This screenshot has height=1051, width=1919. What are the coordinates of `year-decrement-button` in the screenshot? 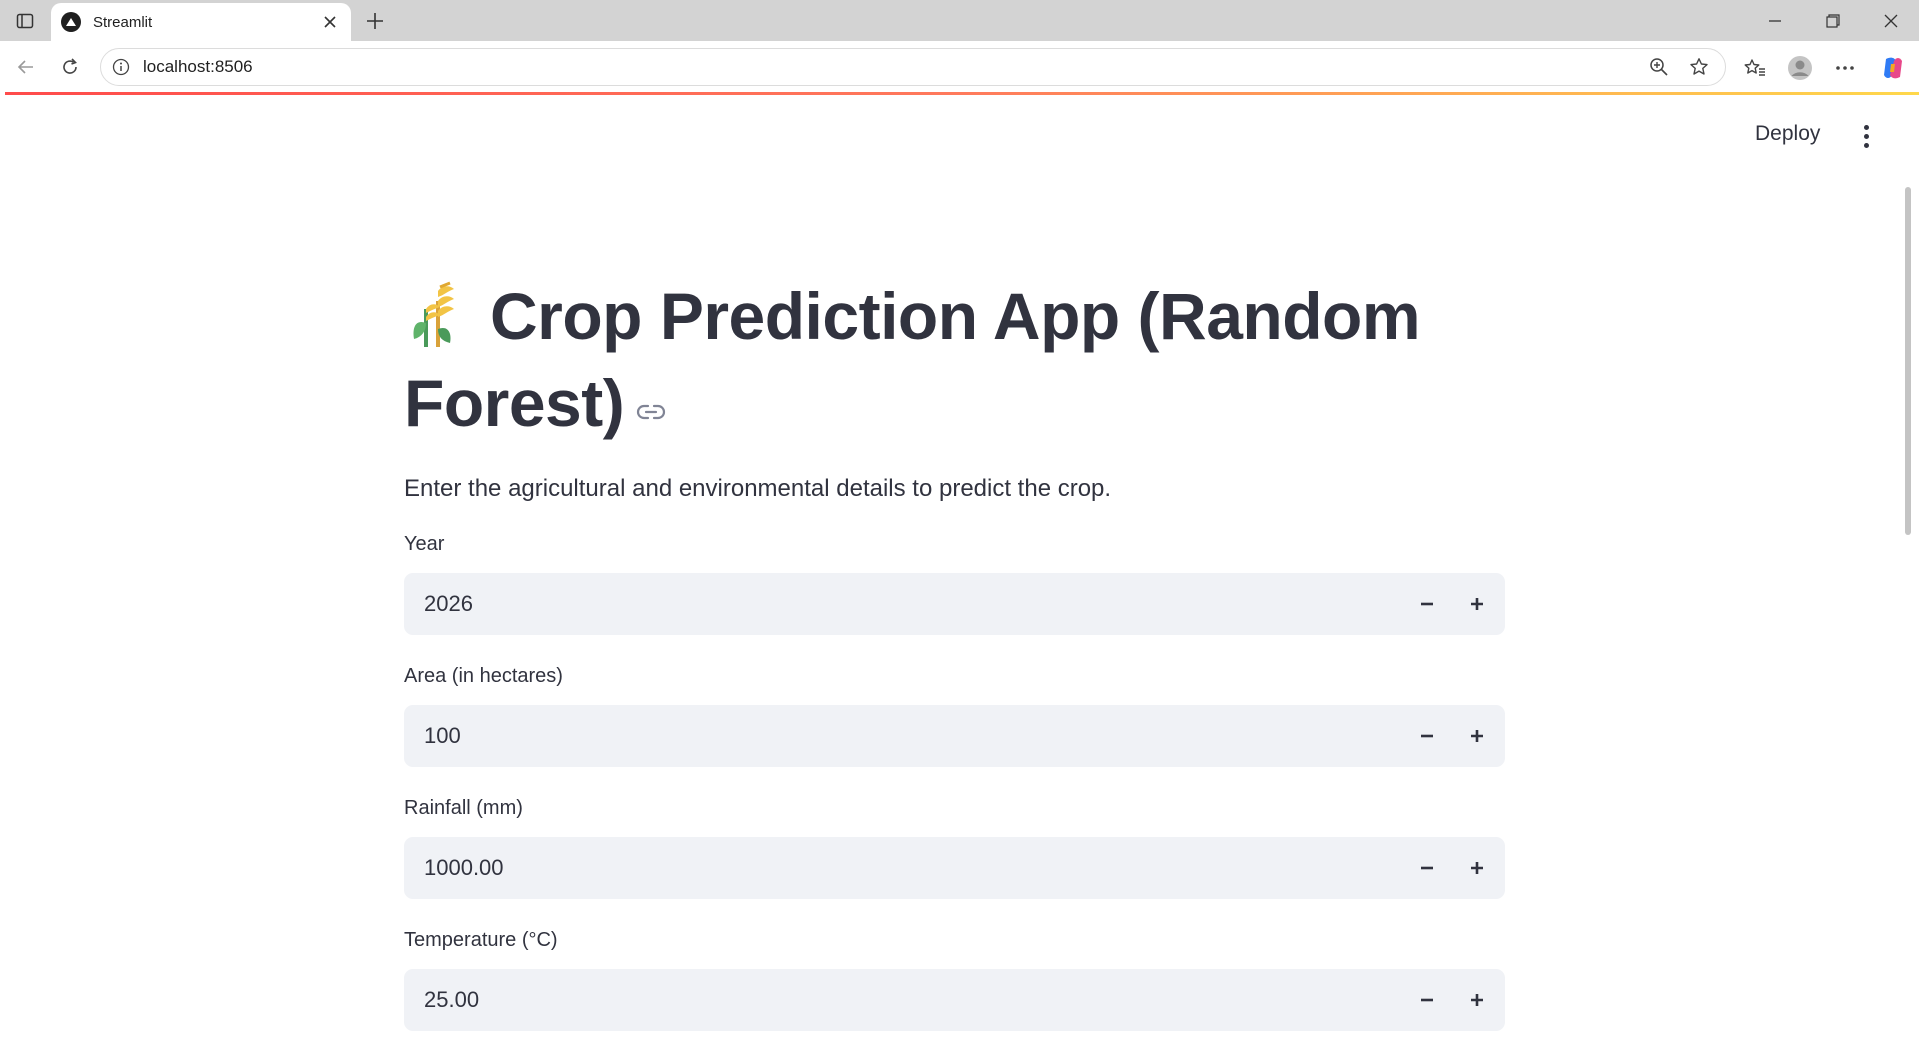 It's located at (1427, 604).